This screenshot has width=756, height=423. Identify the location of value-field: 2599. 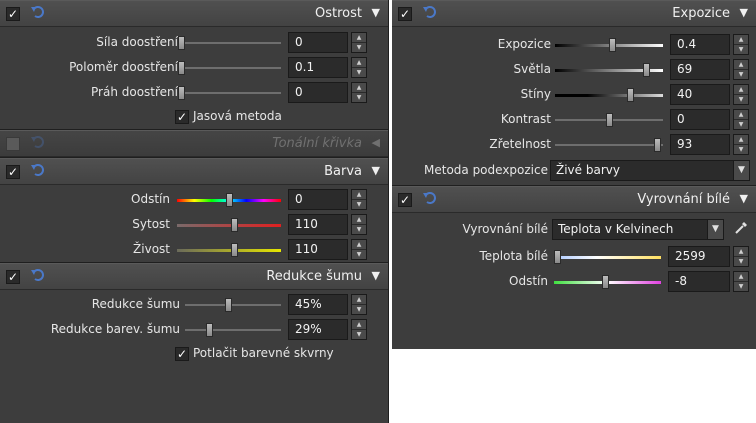
(699, 256).